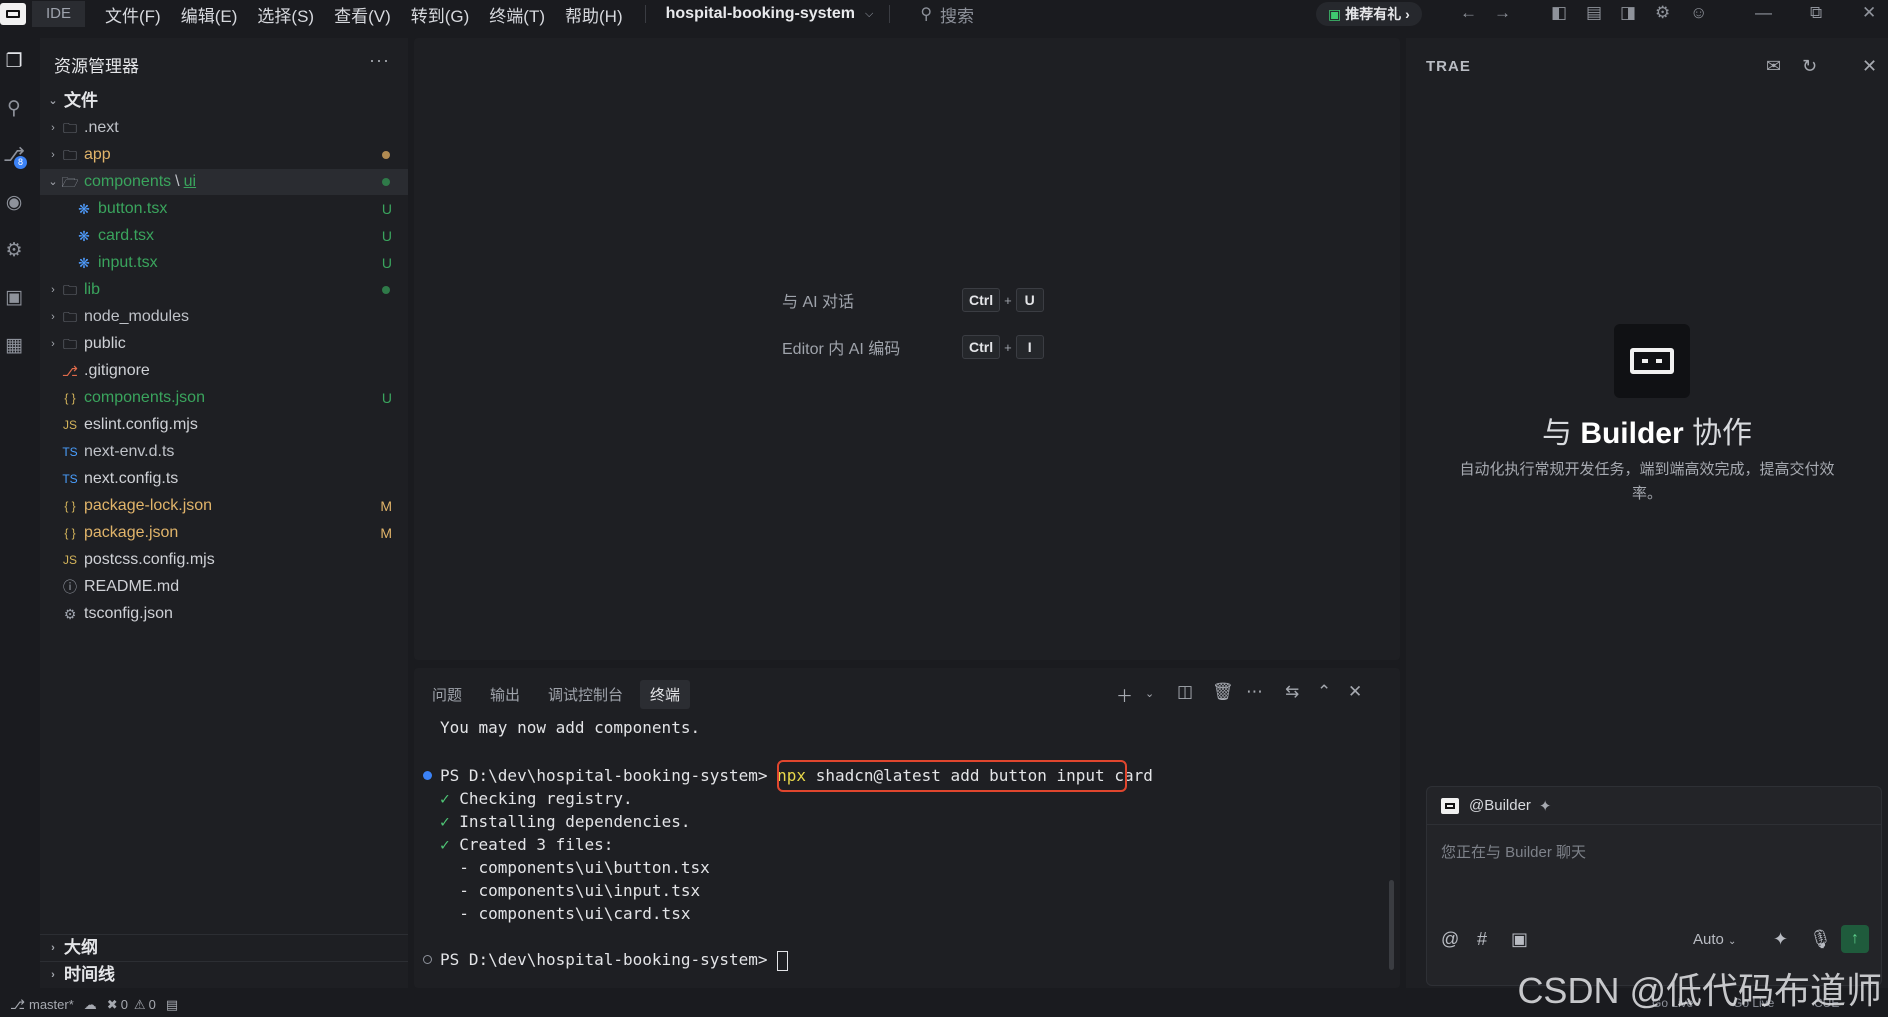 The height and width of the screenshot is (1017, 1888). What do you see at coordinates (224, 344) in the screenshot?
I see `tree-item-public: › 🗀 public` at bounding box center [224, 344].